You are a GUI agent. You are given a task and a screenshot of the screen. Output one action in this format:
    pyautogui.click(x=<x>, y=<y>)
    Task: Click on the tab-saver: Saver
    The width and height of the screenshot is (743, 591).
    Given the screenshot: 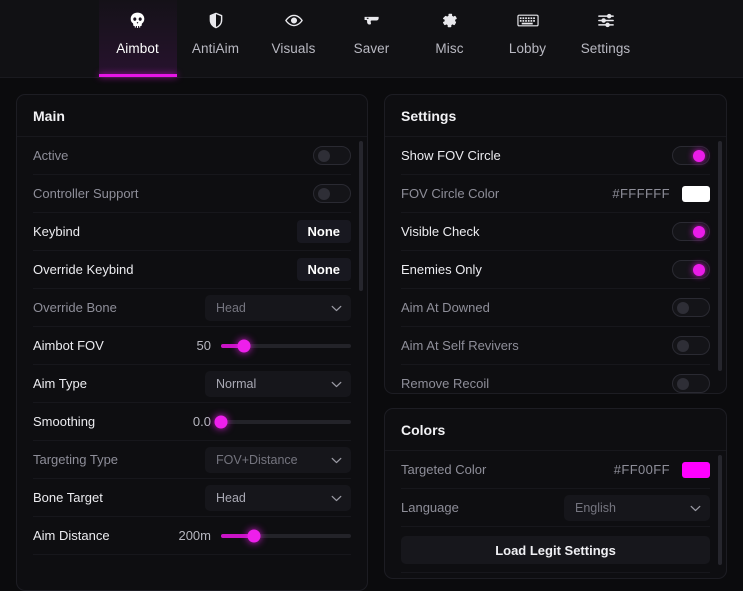 What is the action you would take?
    pyautogui.click(x=372, y=38)
    